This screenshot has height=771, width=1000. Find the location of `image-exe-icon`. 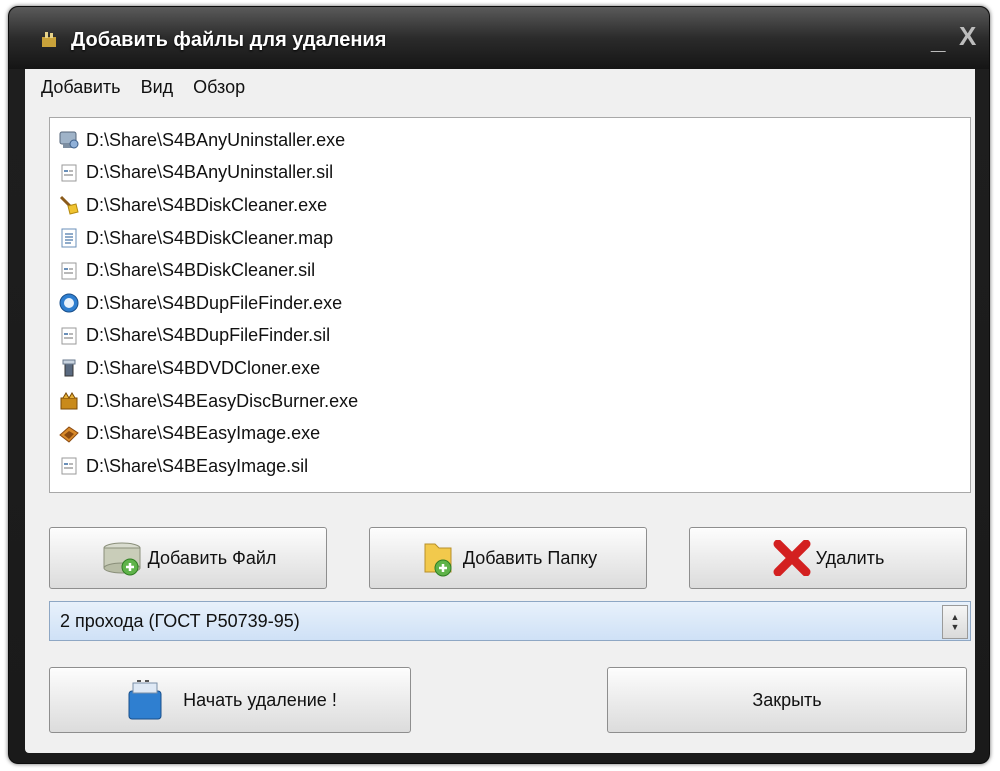

image-exe-icon is located at coordinates (69, 434).